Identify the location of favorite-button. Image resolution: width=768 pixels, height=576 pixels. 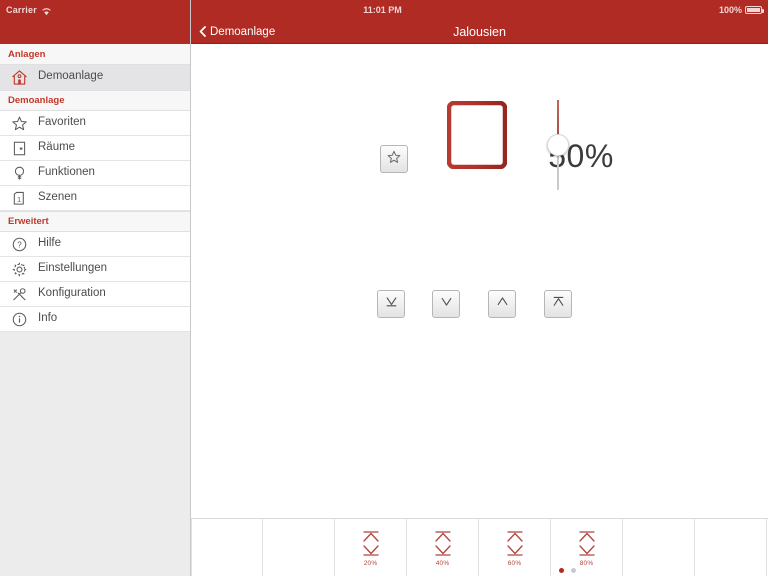
(394, 159).